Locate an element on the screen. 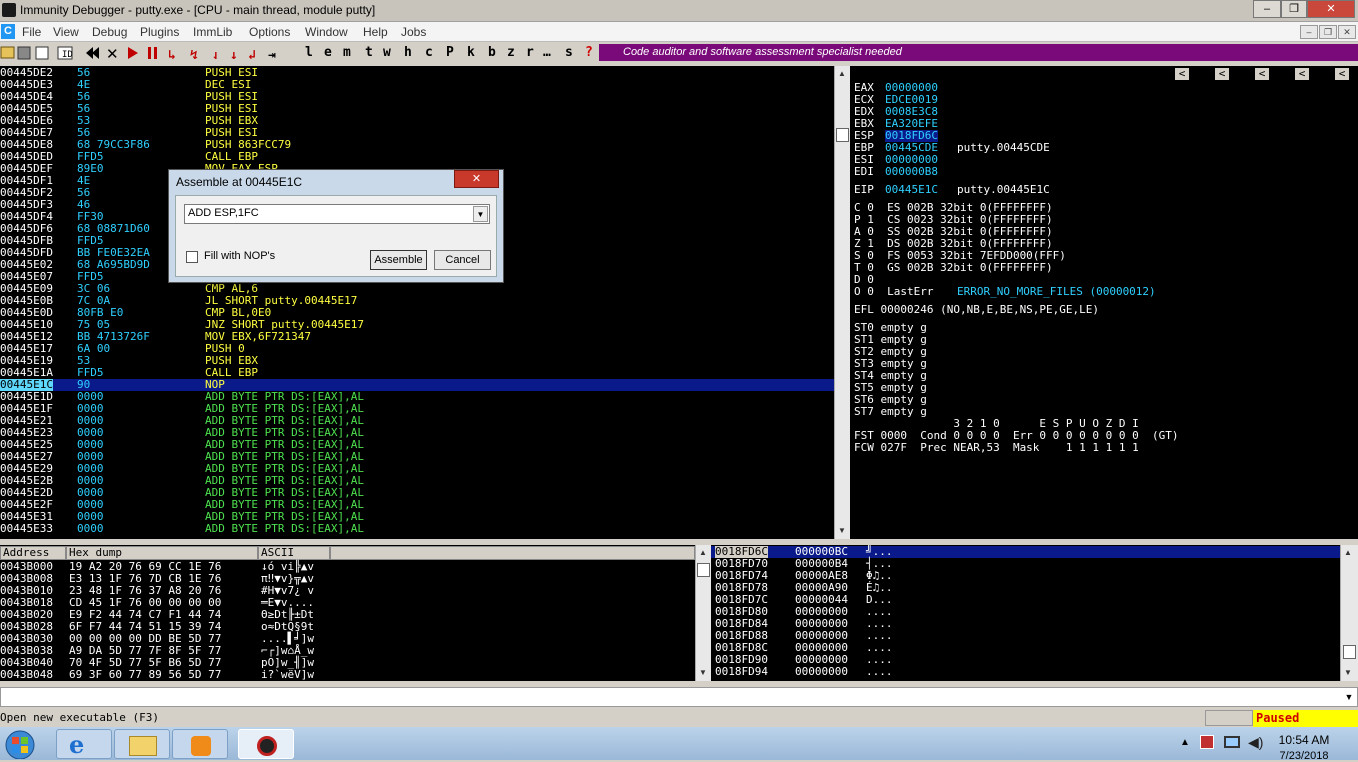 This screenshot has height=762, width=1358. disasm-row: 00445E1C 90 NOP is located at coordinates (417, 385).